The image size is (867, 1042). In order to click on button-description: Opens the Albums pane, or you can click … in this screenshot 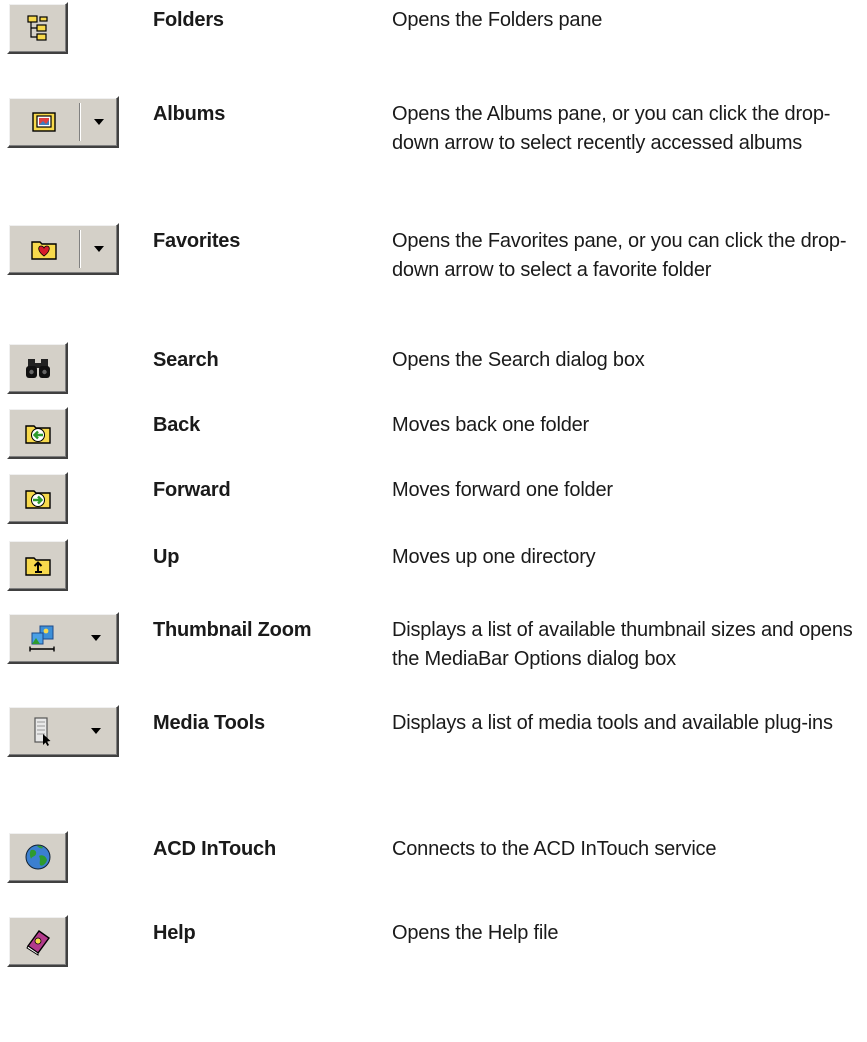, I will do `click(611, 128)`.